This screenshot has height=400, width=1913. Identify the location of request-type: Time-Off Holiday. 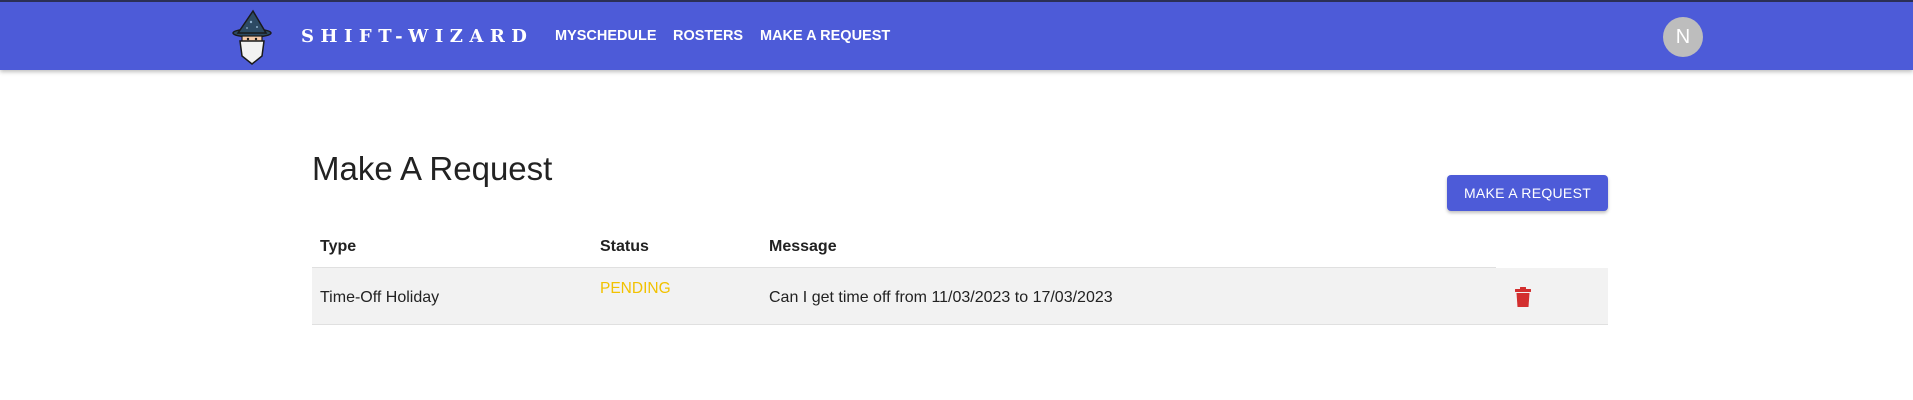
(380, 297).